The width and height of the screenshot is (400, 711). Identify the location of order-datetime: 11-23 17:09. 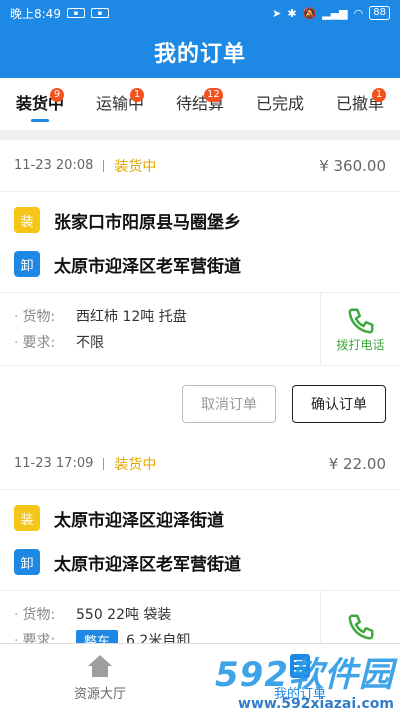
(54, 463).